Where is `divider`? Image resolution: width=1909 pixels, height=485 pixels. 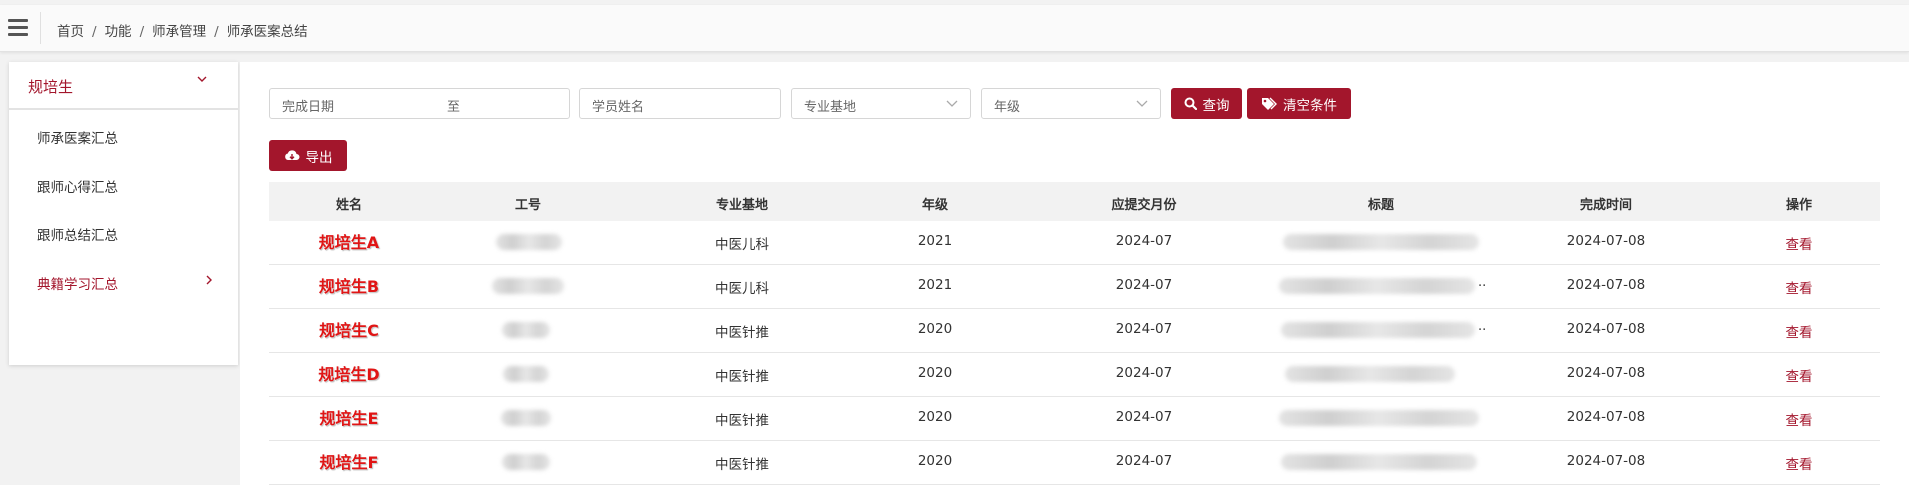 divider is located at coordinates (40, 28).